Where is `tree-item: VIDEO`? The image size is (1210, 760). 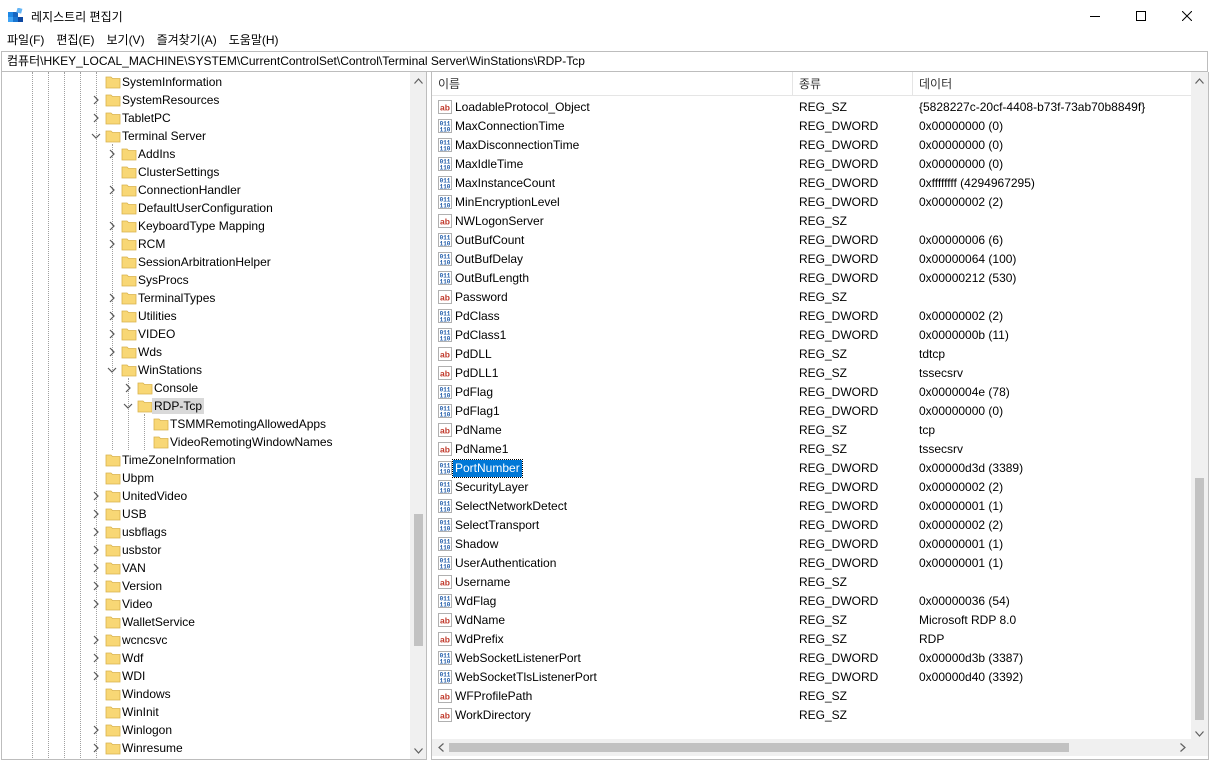 tree-item: VIDEO is located at coordinates (206, 334).